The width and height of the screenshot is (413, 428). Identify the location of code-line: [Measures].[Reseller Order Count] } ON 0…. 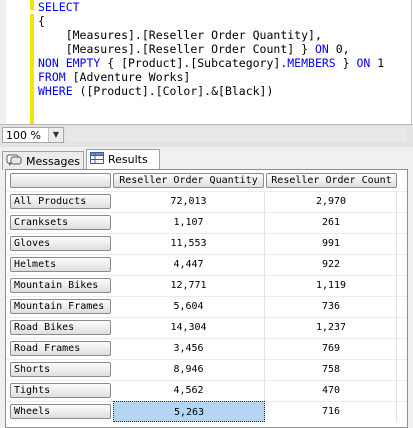
(211, 49).